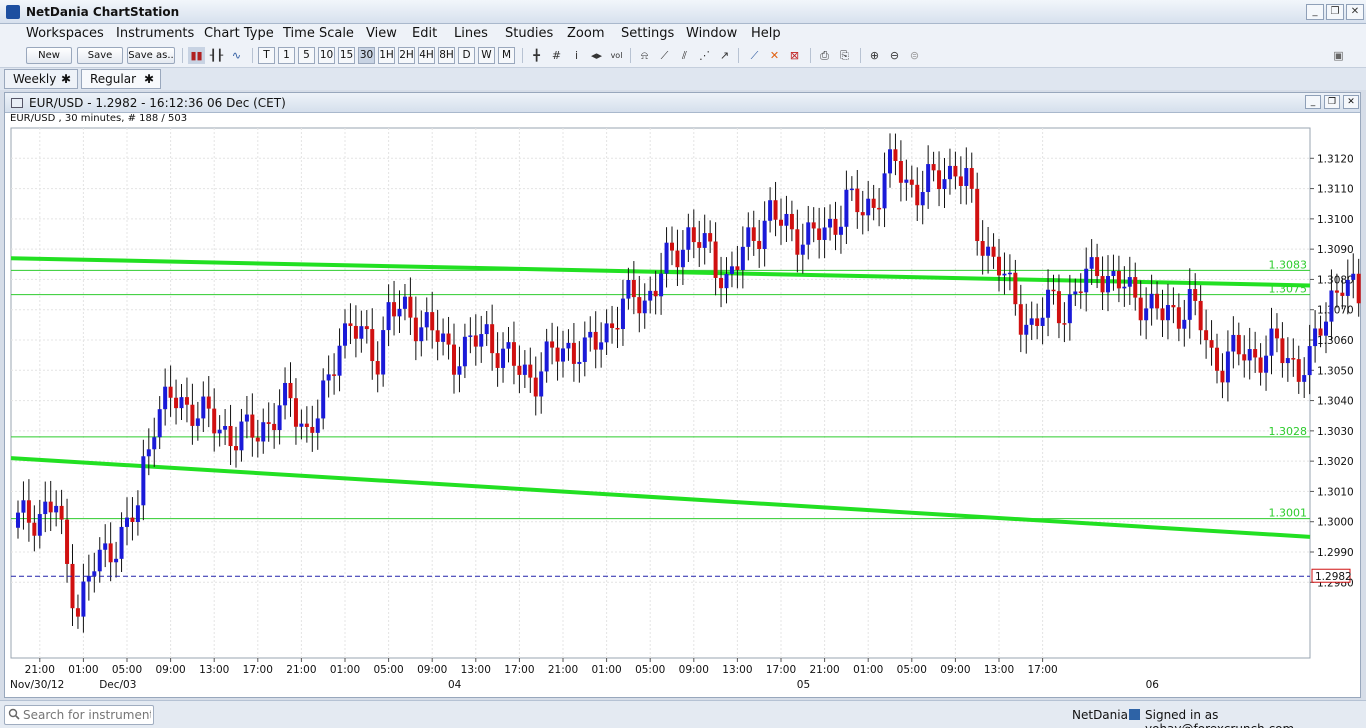 This screenshot has width=1366, height=728. Describe the element at coordinates (774, 55) in the screenshot. I see `delete-icon: ✕` at that location.